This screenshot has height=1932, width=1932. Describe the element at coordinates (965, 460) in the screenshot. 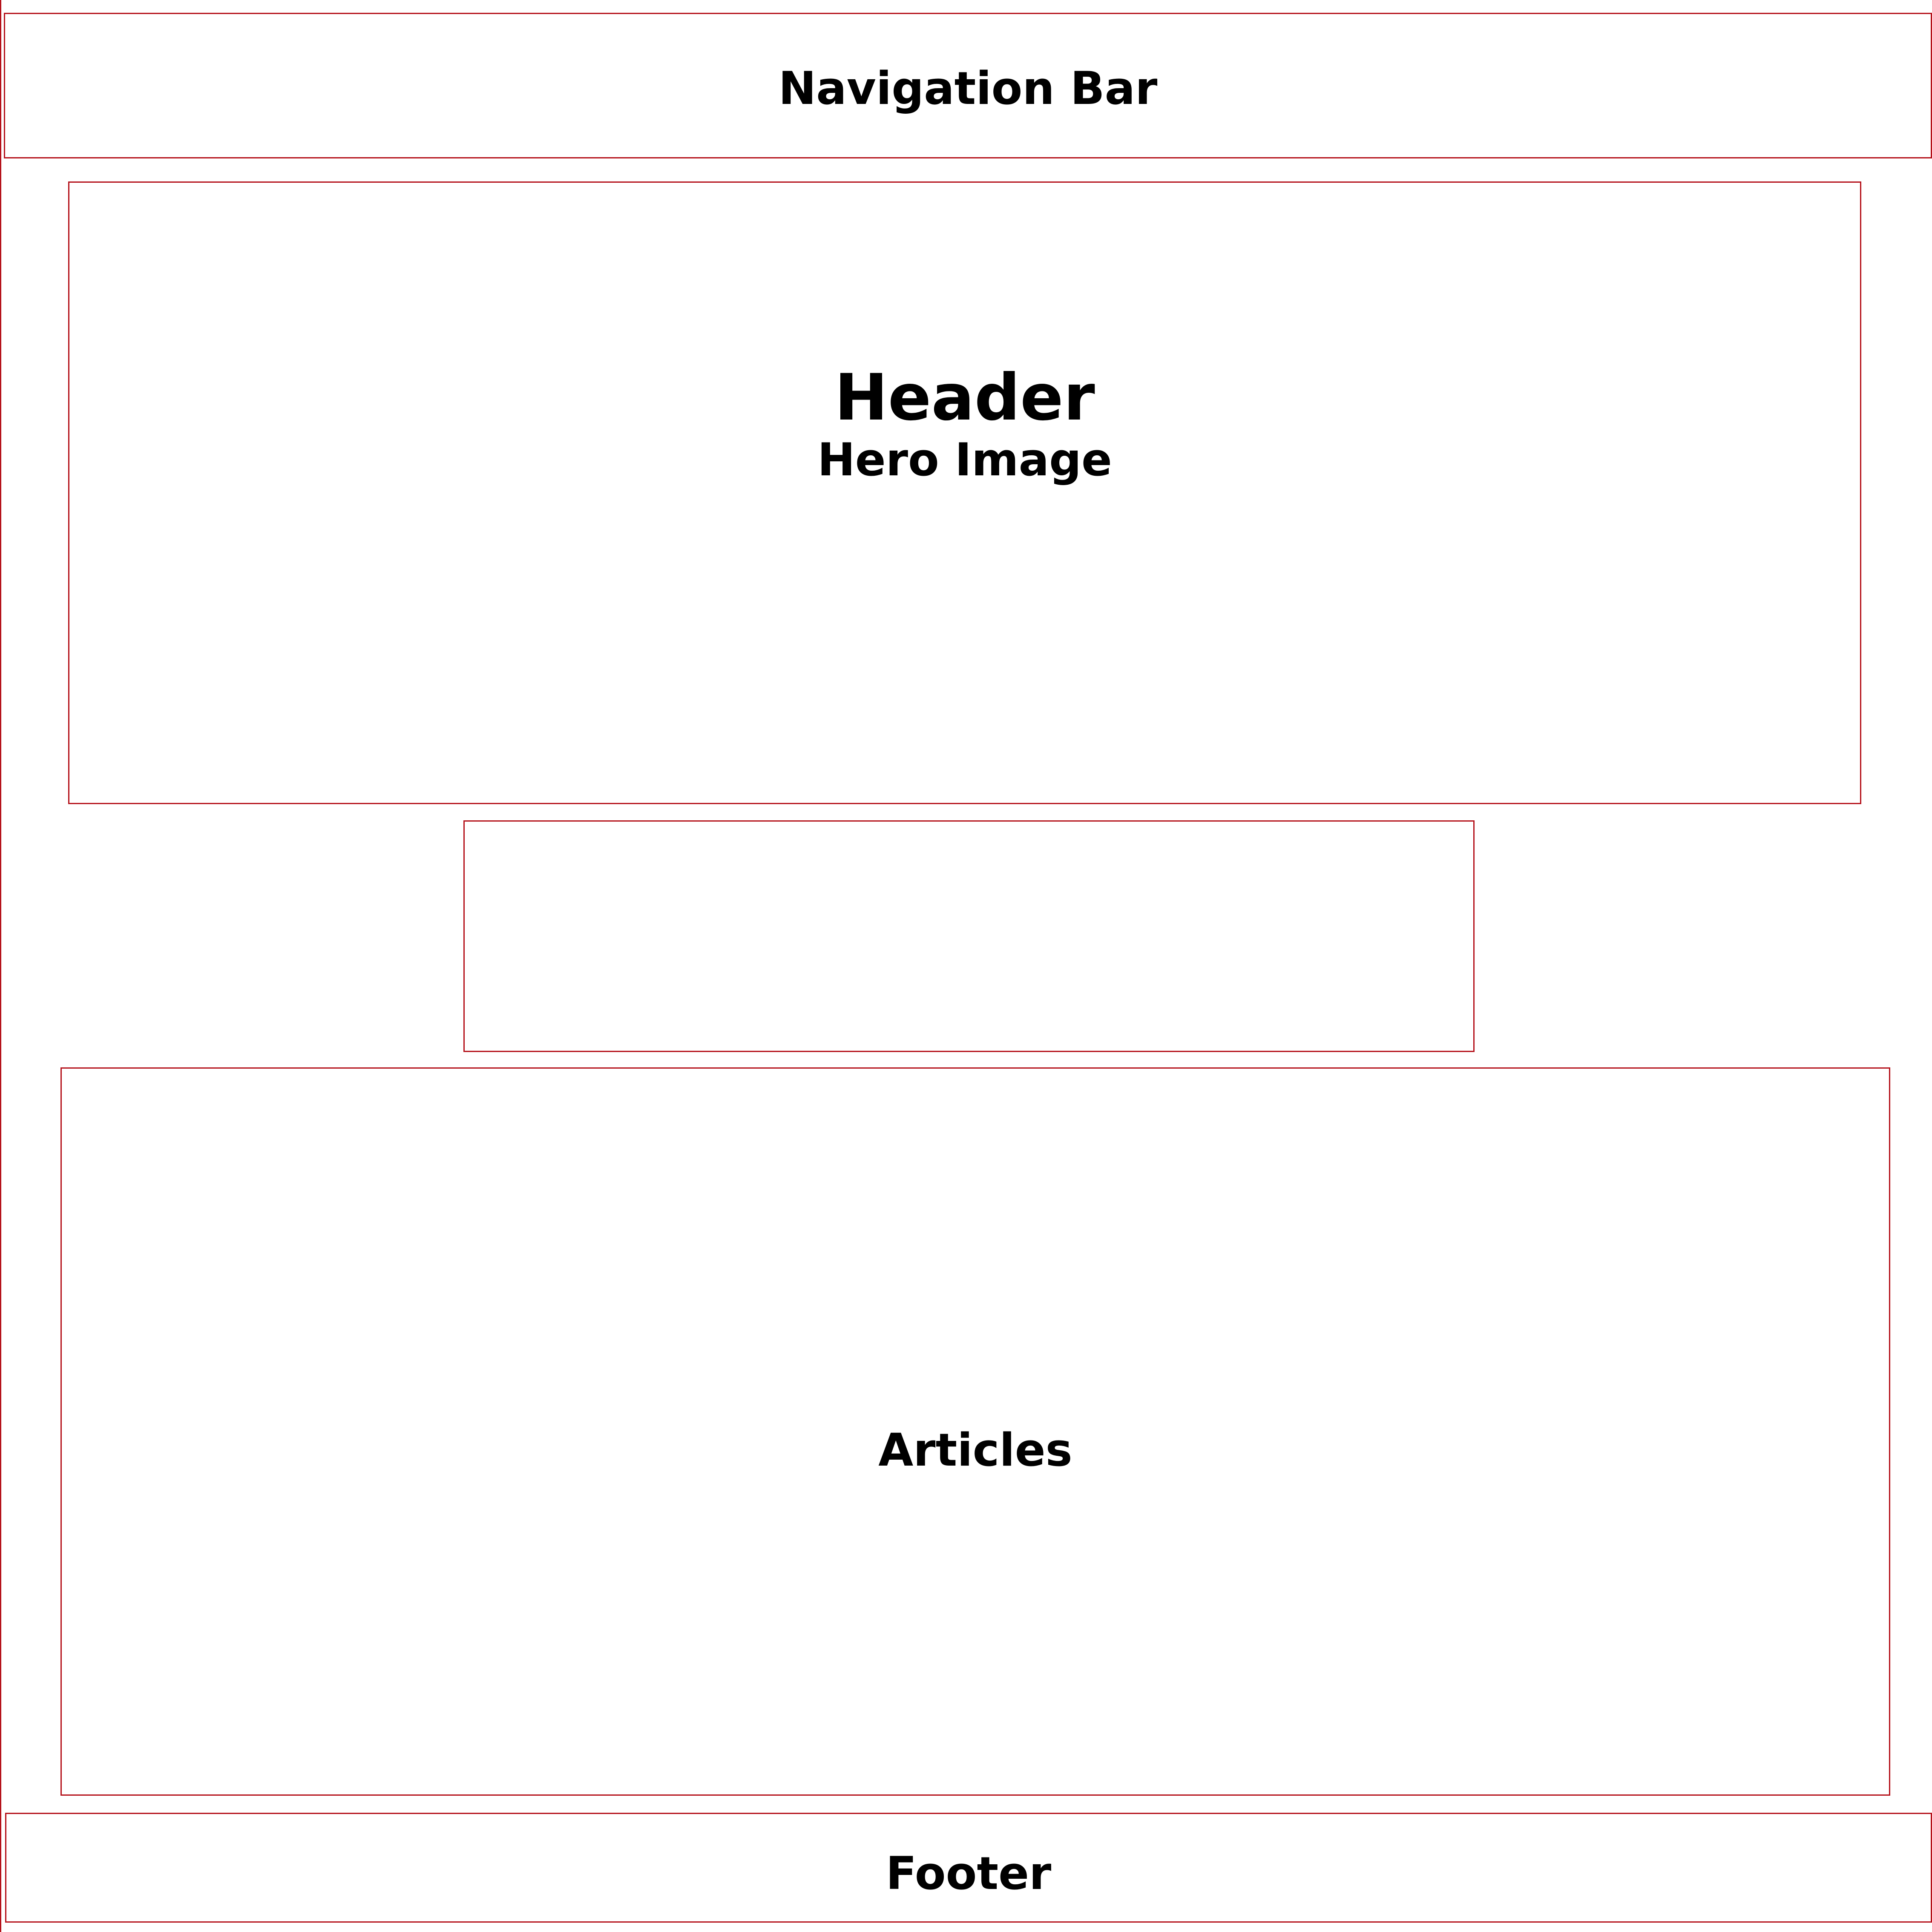

I see `hero-image-label: Hero Image` at that location.